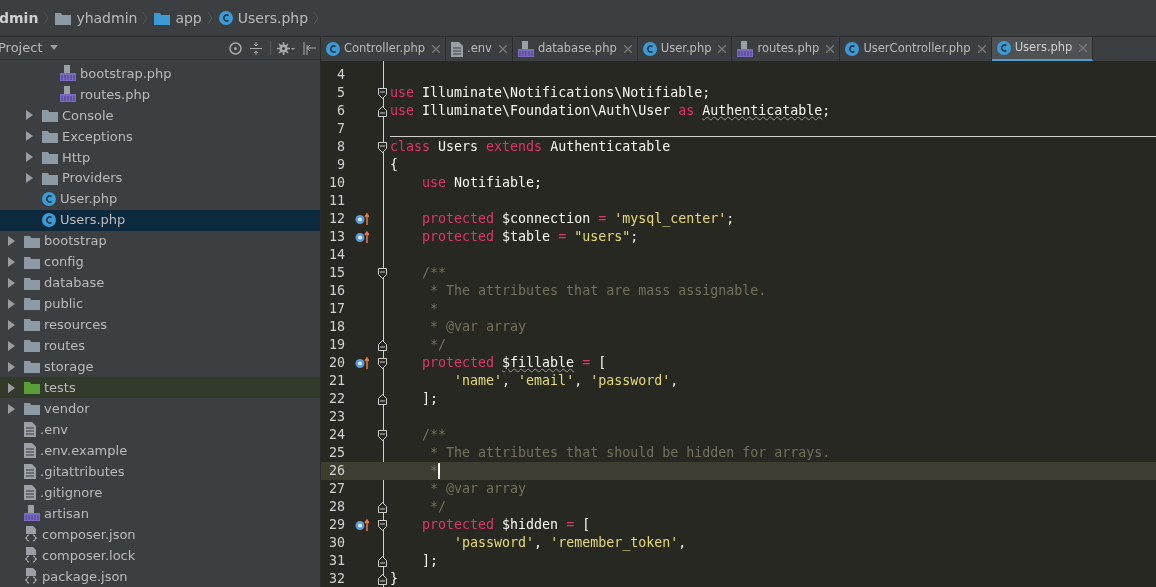 The width and height of the screenshot is (1156, 587). What do you see at coordinates (286, 48) in the screenshot?
I see `settings-icon` at bounding box center [286, 48].